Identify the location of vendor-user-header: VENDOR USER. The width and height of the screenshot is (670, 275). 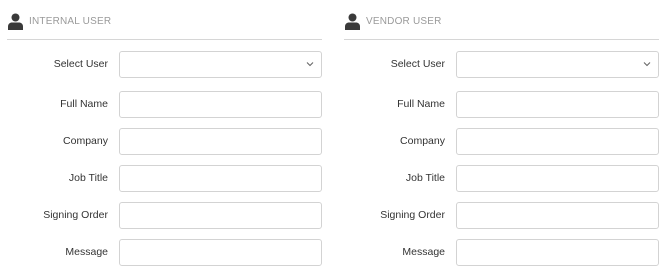
(501, 26).